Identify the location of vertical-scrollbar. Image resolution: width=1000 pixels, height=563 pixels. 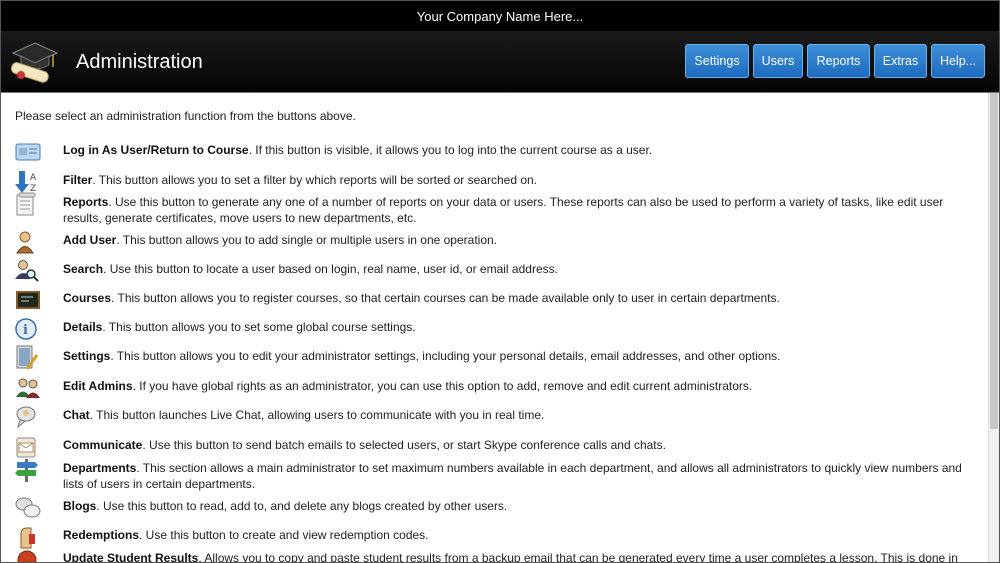
(993, 327).